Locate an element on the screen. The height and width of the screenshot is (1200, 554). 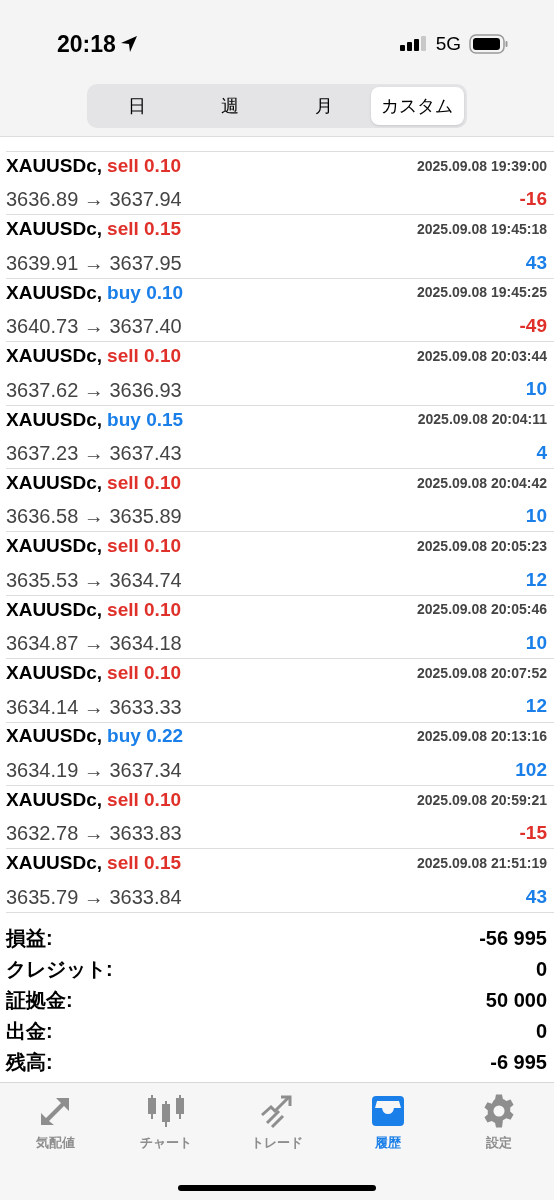
trade-prices: 3635.79 → 3633.84 is located at coordinates (94, 897).